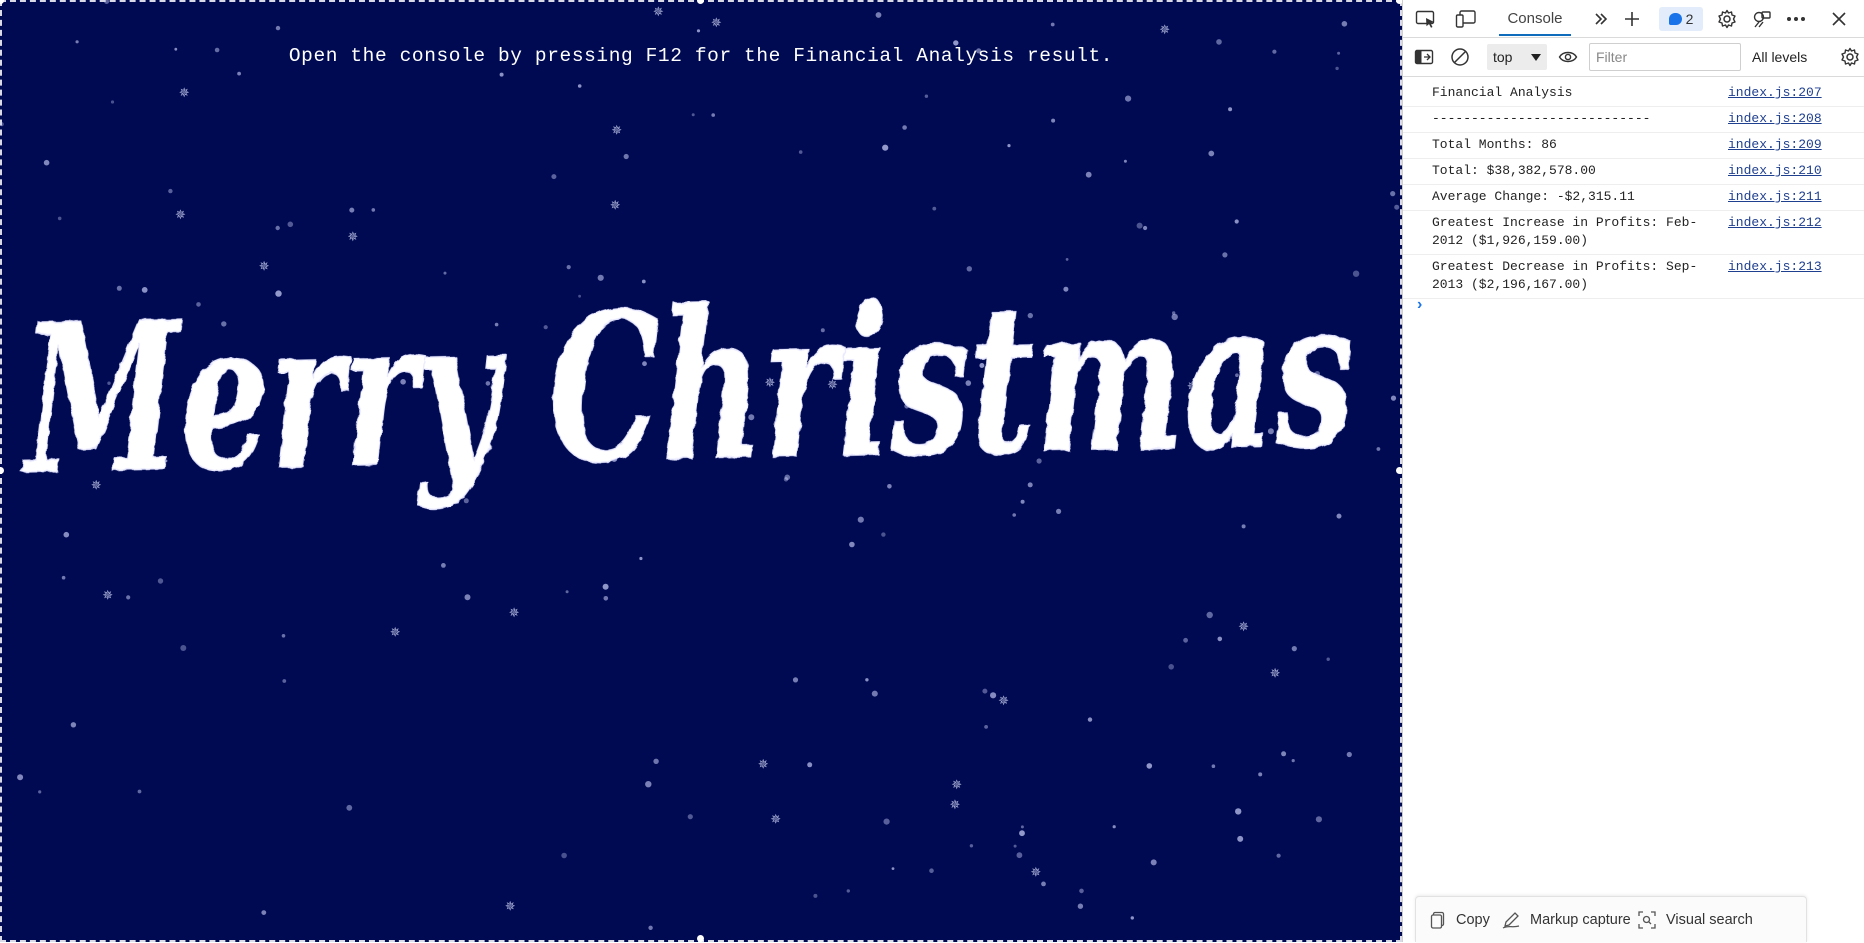 The height and width of the screenshot is (943, 1864). I want to click on log-levels-dropdown: All levels, so click(1779, 57).